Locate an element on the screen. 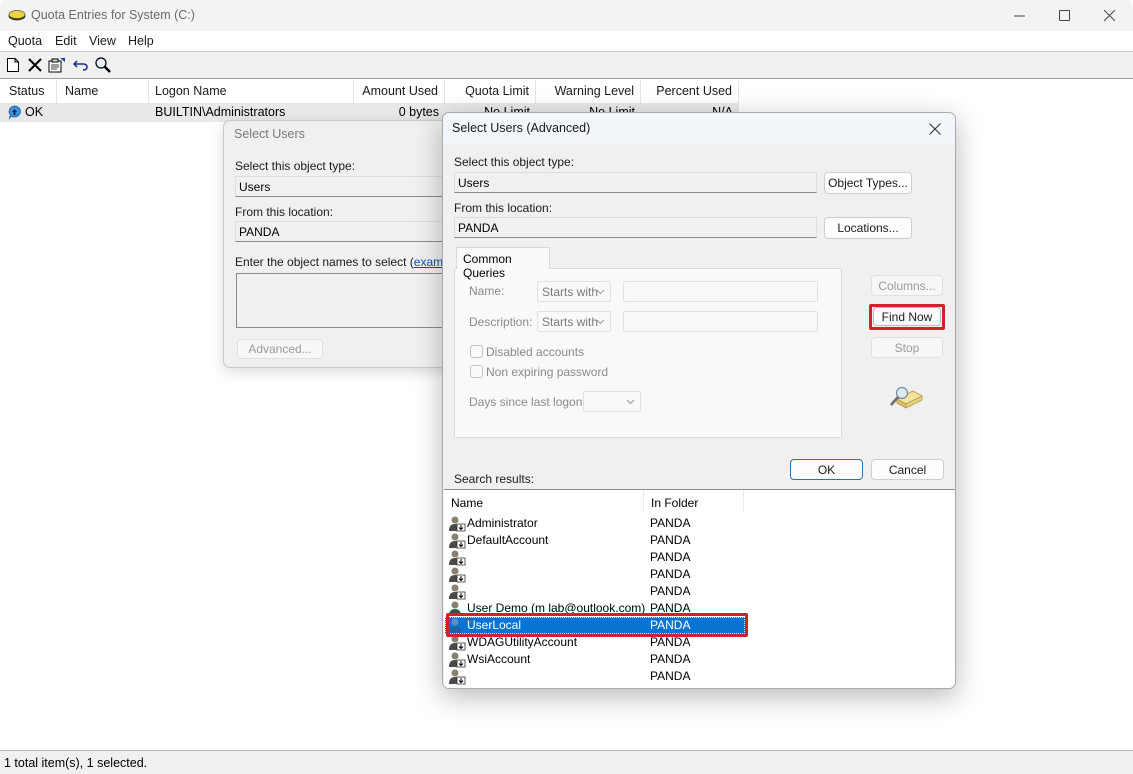 The height and width of the screenshot is (774, 1133). menu-edit: Edit is located at coordinates (66, 41).